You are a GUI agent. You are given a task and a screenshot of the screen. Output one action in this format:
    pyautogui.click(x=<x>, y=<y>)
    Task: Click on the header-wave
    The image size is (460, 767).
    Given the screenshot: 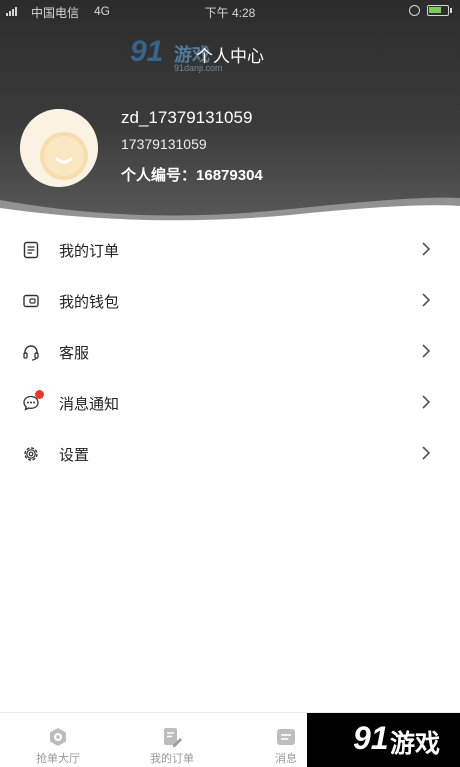 What is the action you would take?
    pyautogui.click(x=230, y=211)
    